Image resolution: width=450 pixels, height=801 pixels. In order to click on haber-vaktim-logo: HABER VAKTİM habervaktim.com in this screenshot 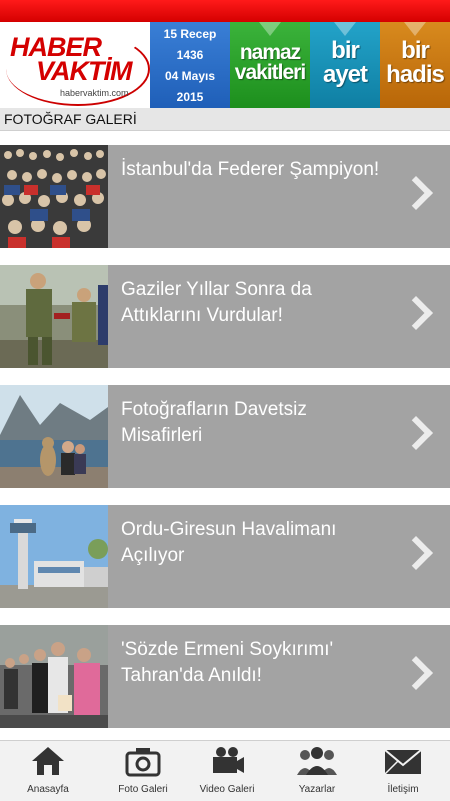, I will do `click(75, 65)`.